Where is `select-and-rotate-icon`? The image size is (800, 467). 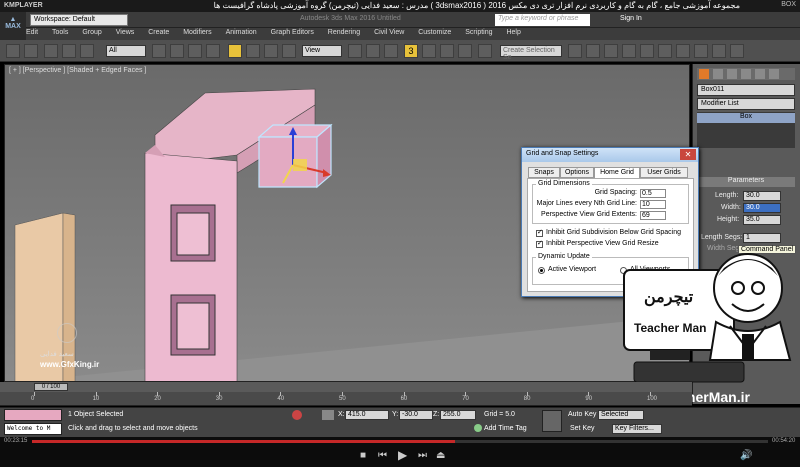 select-and-rotate-icon is located at coordinates (253, 51).